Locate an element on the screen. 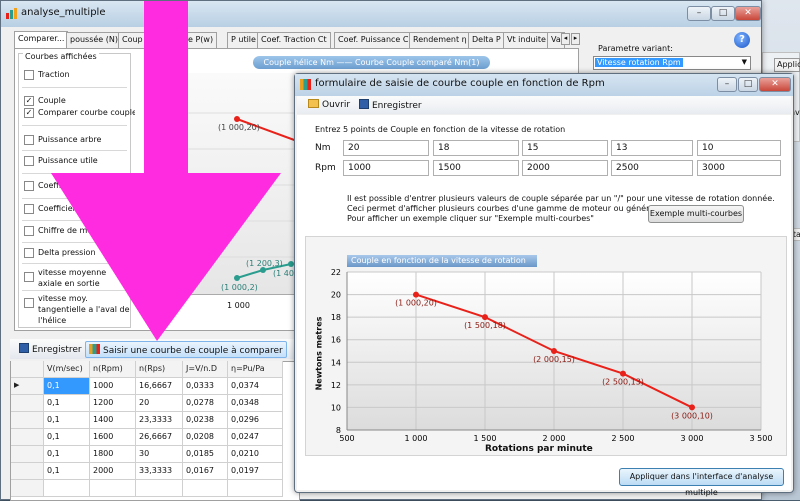  data-label: (2 000,15) is located at coordinates (554, 359).